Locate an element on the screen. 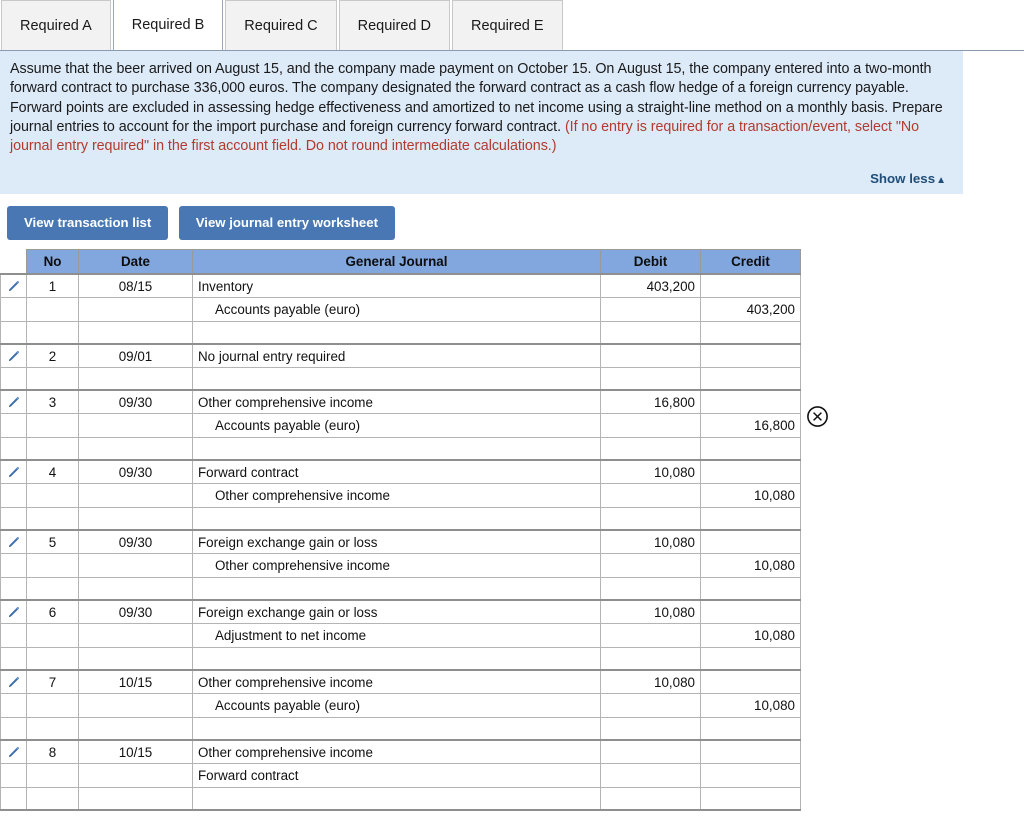 Image resolution: width=1024 pixels, height=840 pixels. close-circle-icon is located at coordinates (817, 416).